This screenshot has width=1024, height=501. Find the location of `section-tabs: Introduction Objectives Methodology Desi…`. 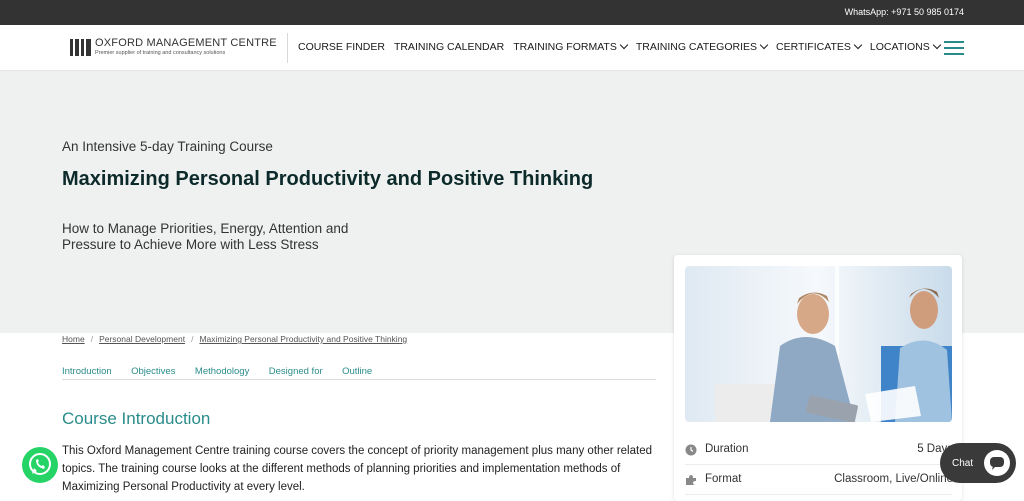

section-tabs: Introduction Objectives Methodology Desi… is located at coordinates (359, 370).